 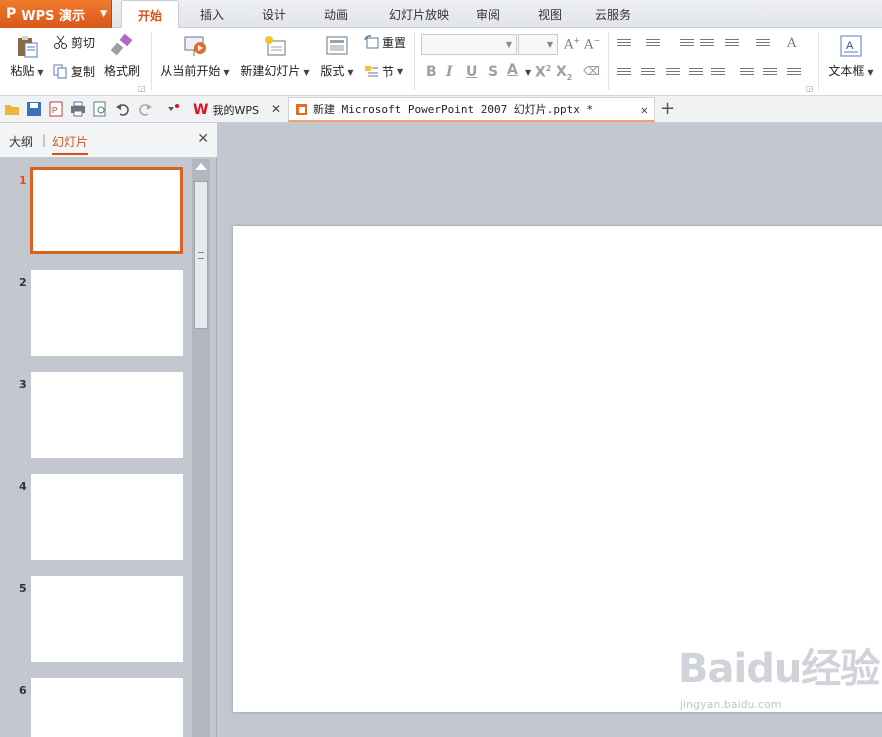 What do you see at coordinates (301, 109) in the screenshot?
I see `presentation-file-icon` at bounding box center [301, 109].